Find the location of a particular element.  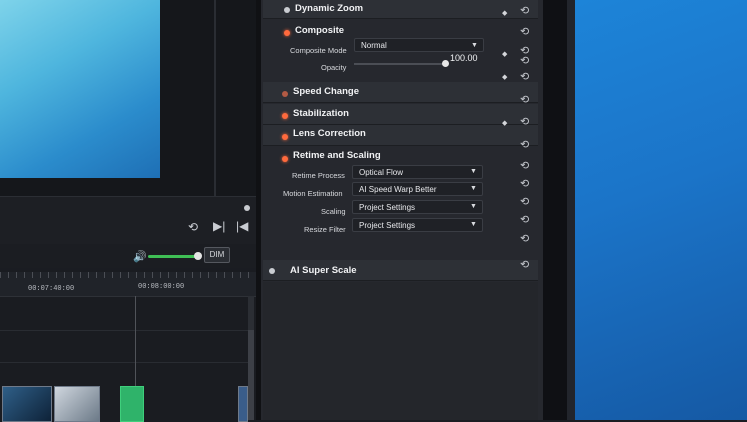

volume-slider-handle is located at coordinates (198, 256).